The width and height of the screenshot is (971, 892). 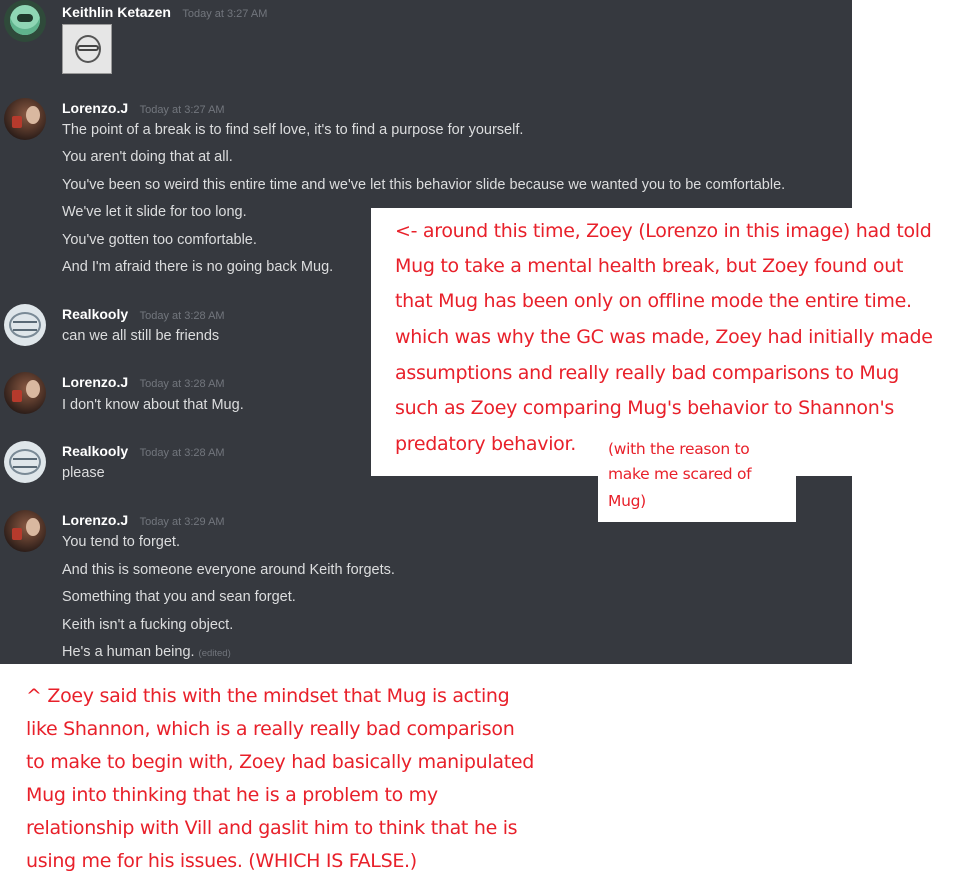 What do you see at coordinates (627, 501) in the screenshot?
I see `annotation-small-line: Mug)` at bounding box center [627, 501].